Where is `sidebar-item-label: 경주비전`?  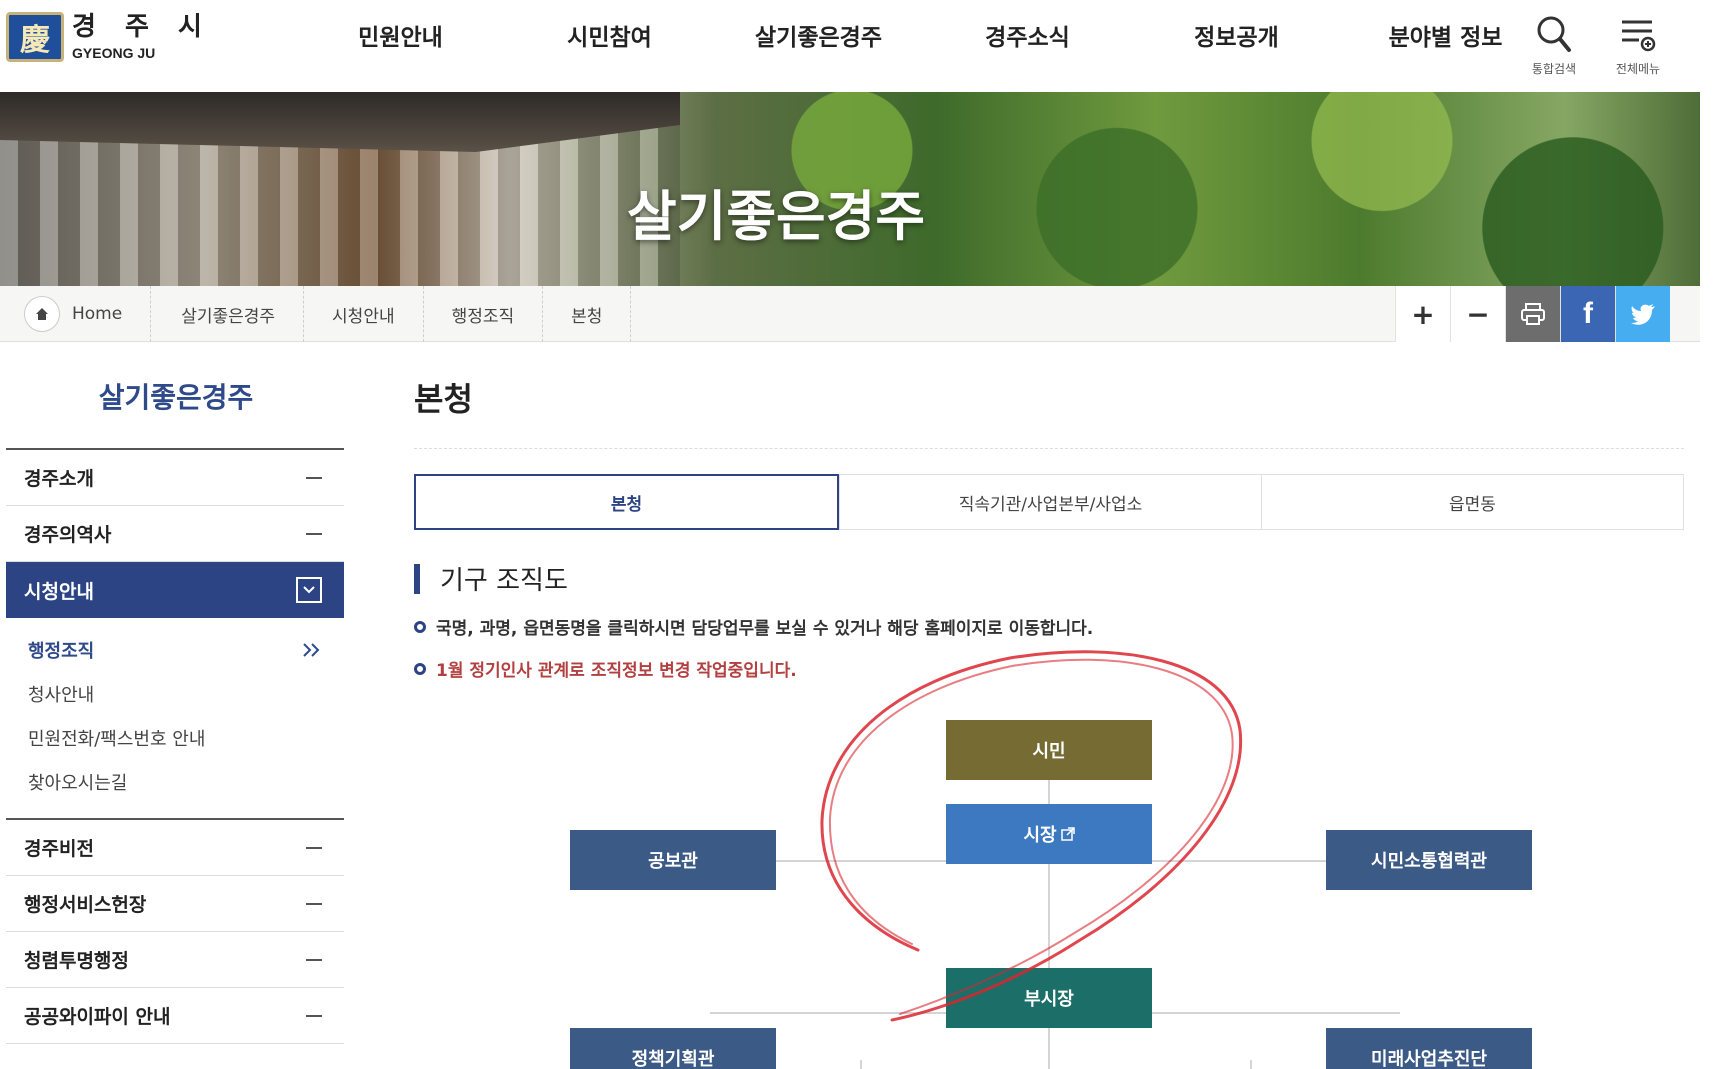 sidebar-item-label: 경주비전 is located at coordinates (59, 849).